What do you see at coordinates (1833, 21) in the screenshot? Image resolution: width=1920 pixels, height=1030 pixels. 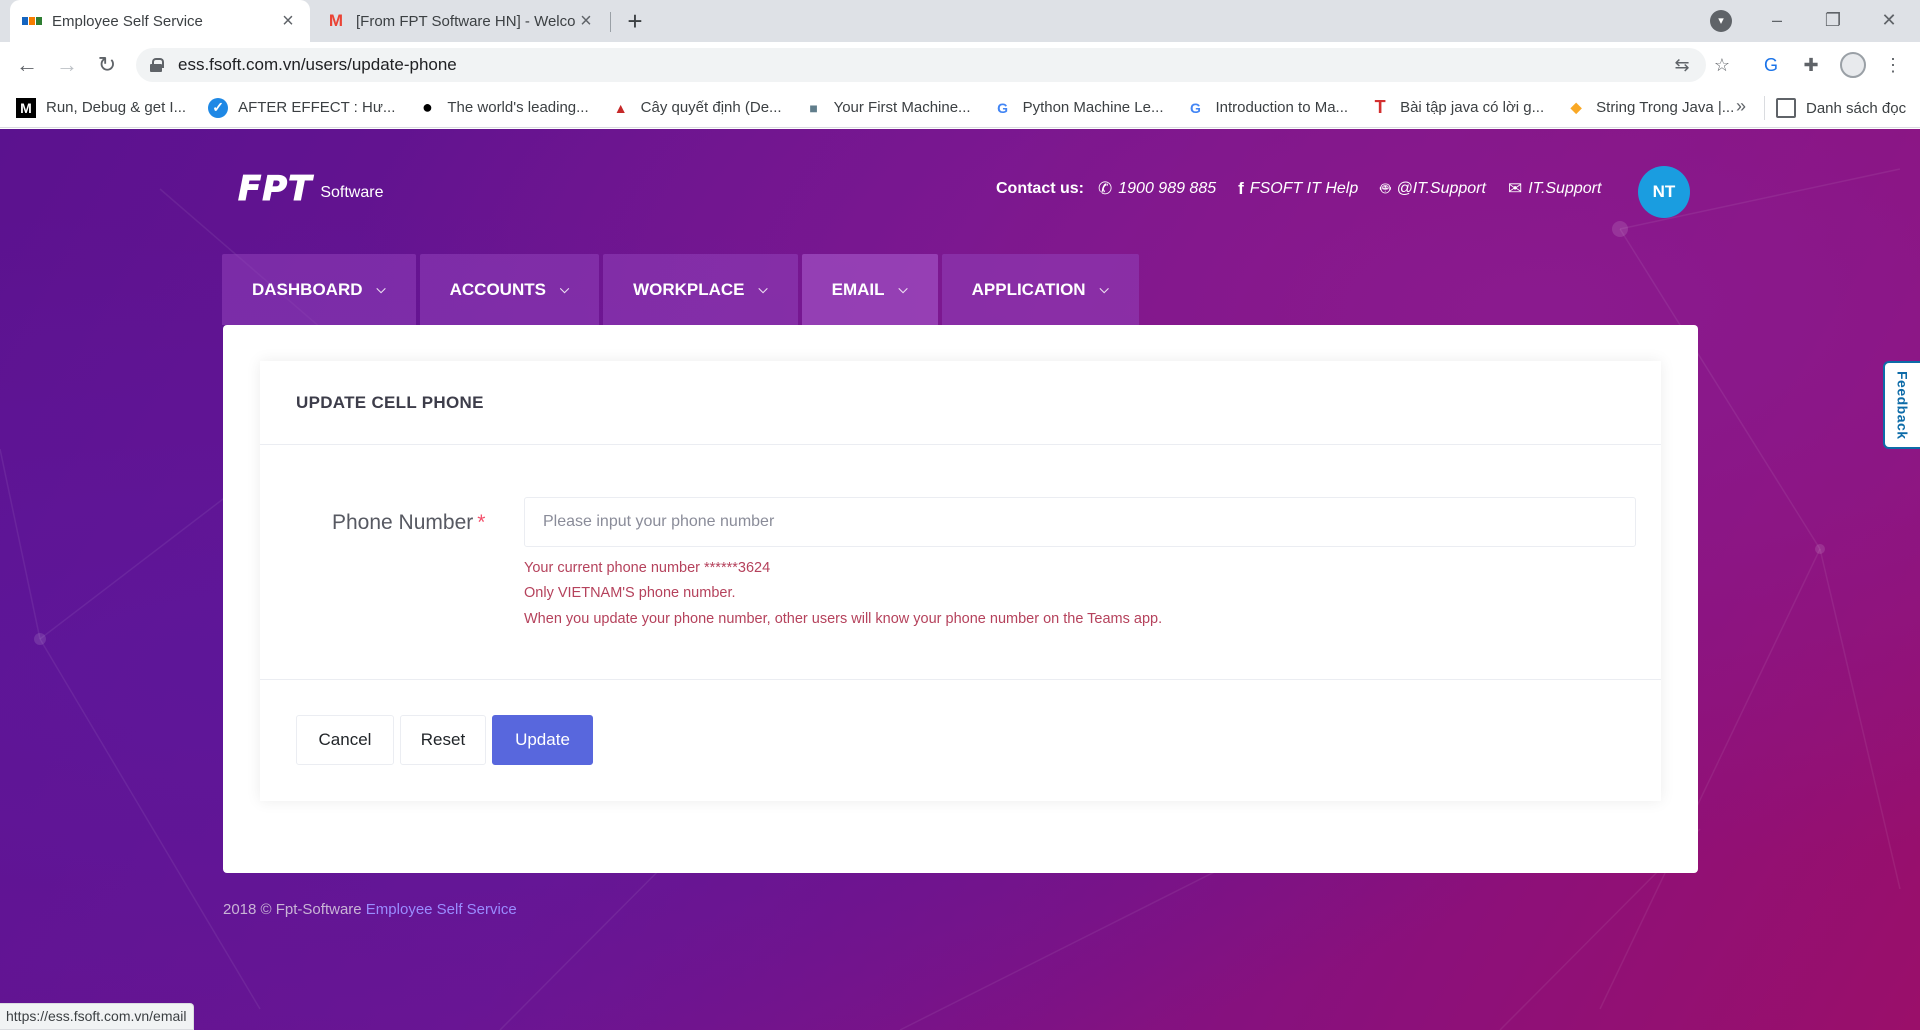 I see `restore-icon: ❐` at bounding box center [1833, 21].